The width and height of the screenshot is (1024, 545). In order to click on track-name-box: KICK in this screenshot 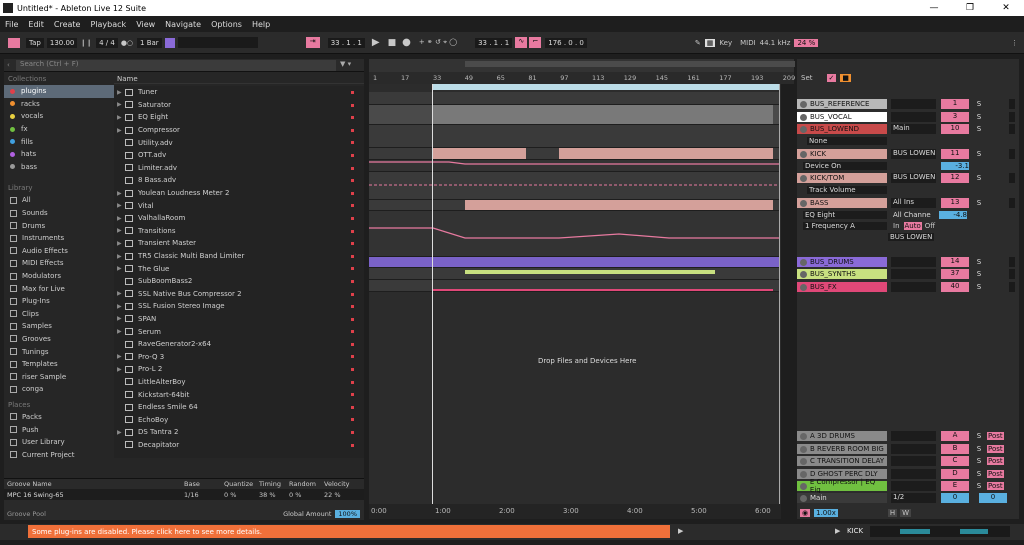, I will do `click(842, 154)`.